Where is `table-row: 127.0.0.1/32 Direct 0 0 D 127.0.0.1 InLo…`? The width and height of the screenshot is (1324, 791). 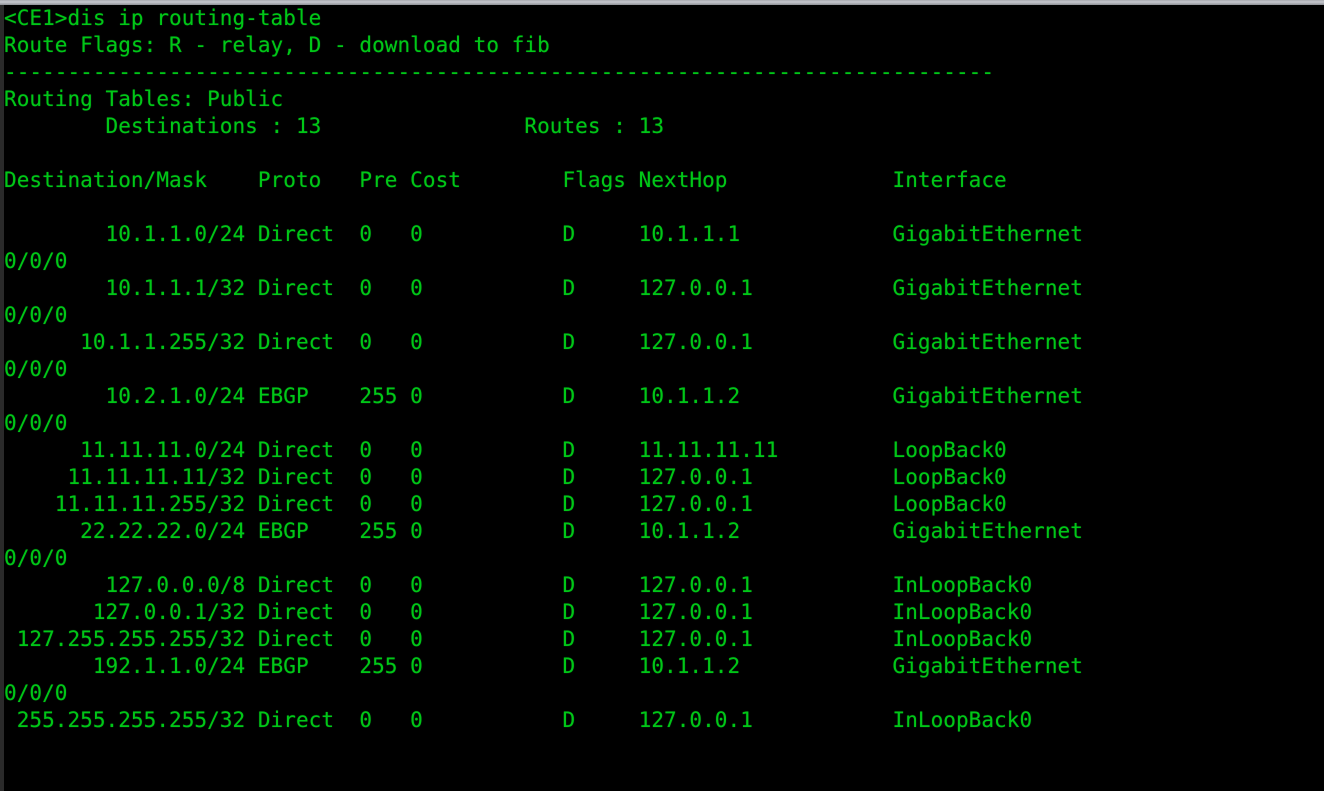 table-row: 127.0.0.1/32 Direct 0 0 D 127.0.0.1 InLo… is located at coordinates (518, 612).